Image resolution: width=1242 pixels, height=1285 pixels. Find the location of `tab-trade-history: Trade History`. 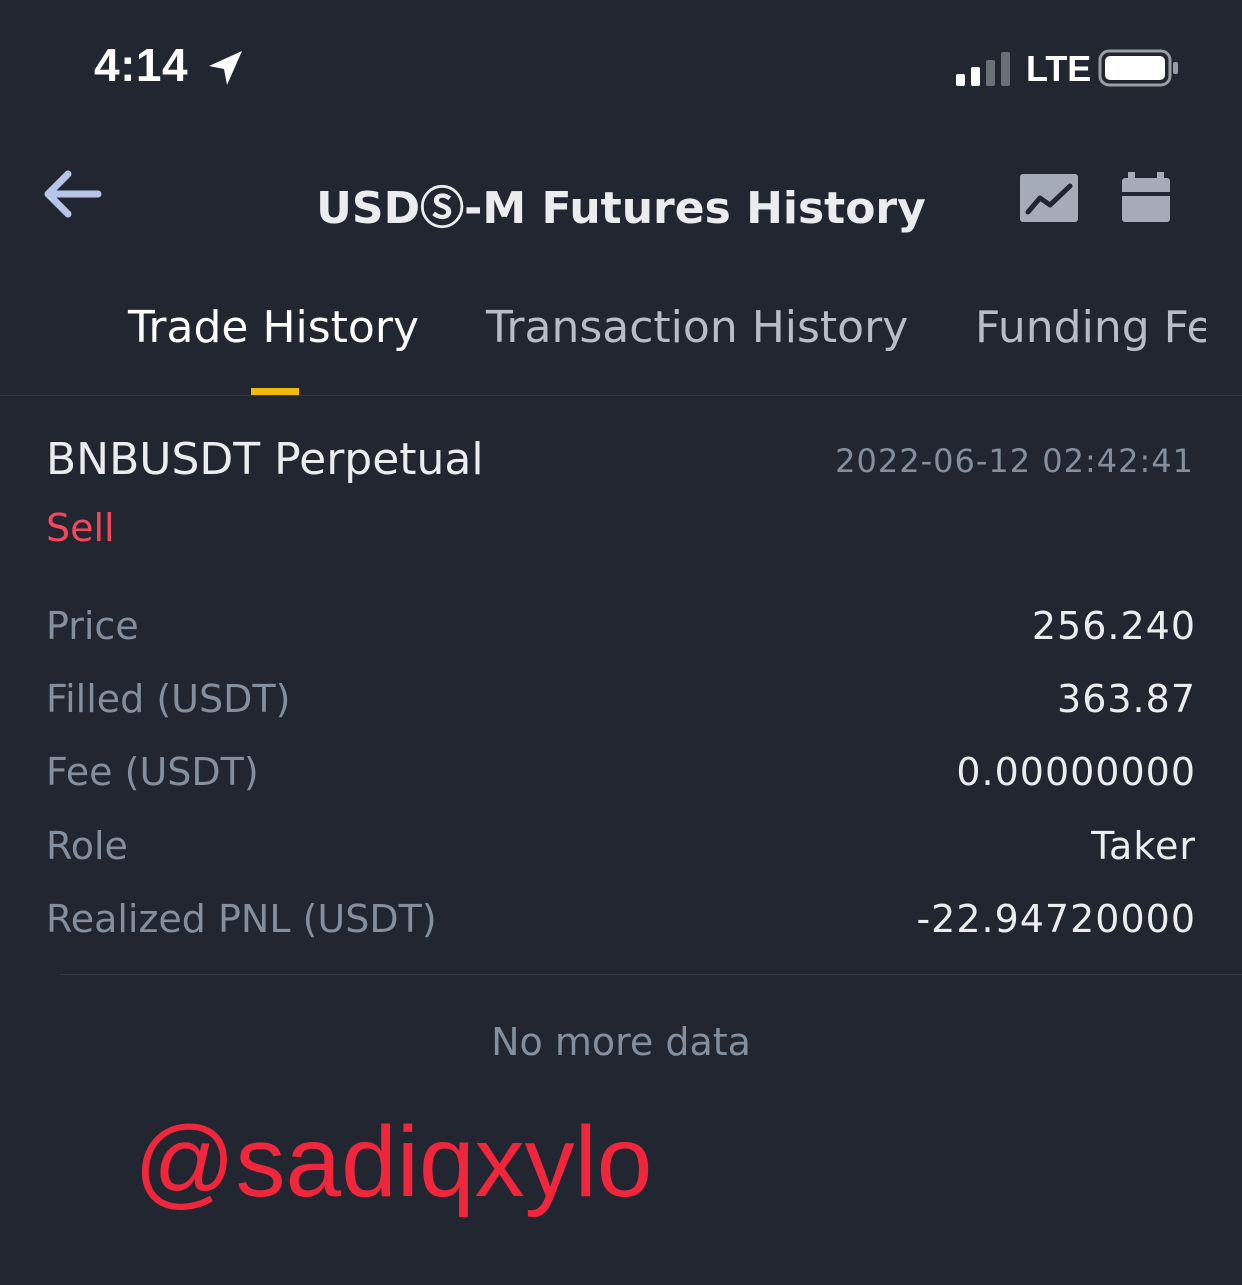

tab-trade-history: Trade History is located at coordinates (273, 327).